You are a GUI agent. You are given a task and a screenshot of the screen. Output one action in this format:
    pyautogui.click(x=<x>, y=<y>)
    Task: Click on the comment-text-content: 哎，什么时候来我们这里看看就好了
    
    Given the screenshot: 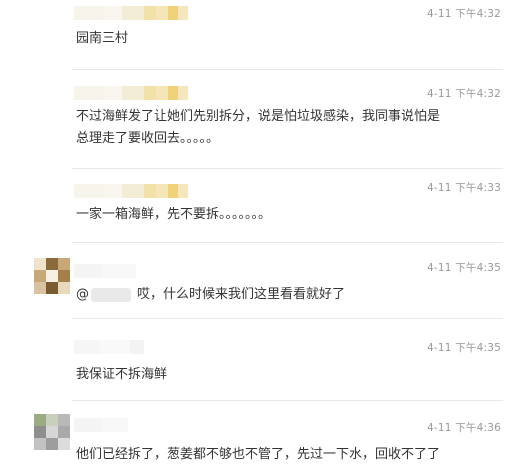 What is the action you would take?
    pyautogui.click(x=241, y=294)
    